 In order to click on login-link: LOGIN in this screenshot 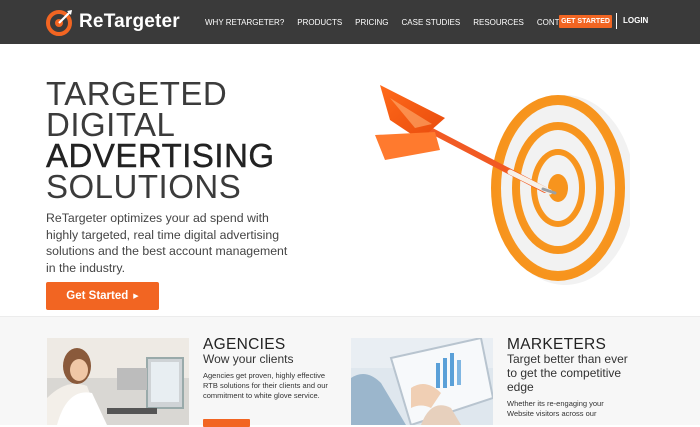, I will do `click(635, 20)`.